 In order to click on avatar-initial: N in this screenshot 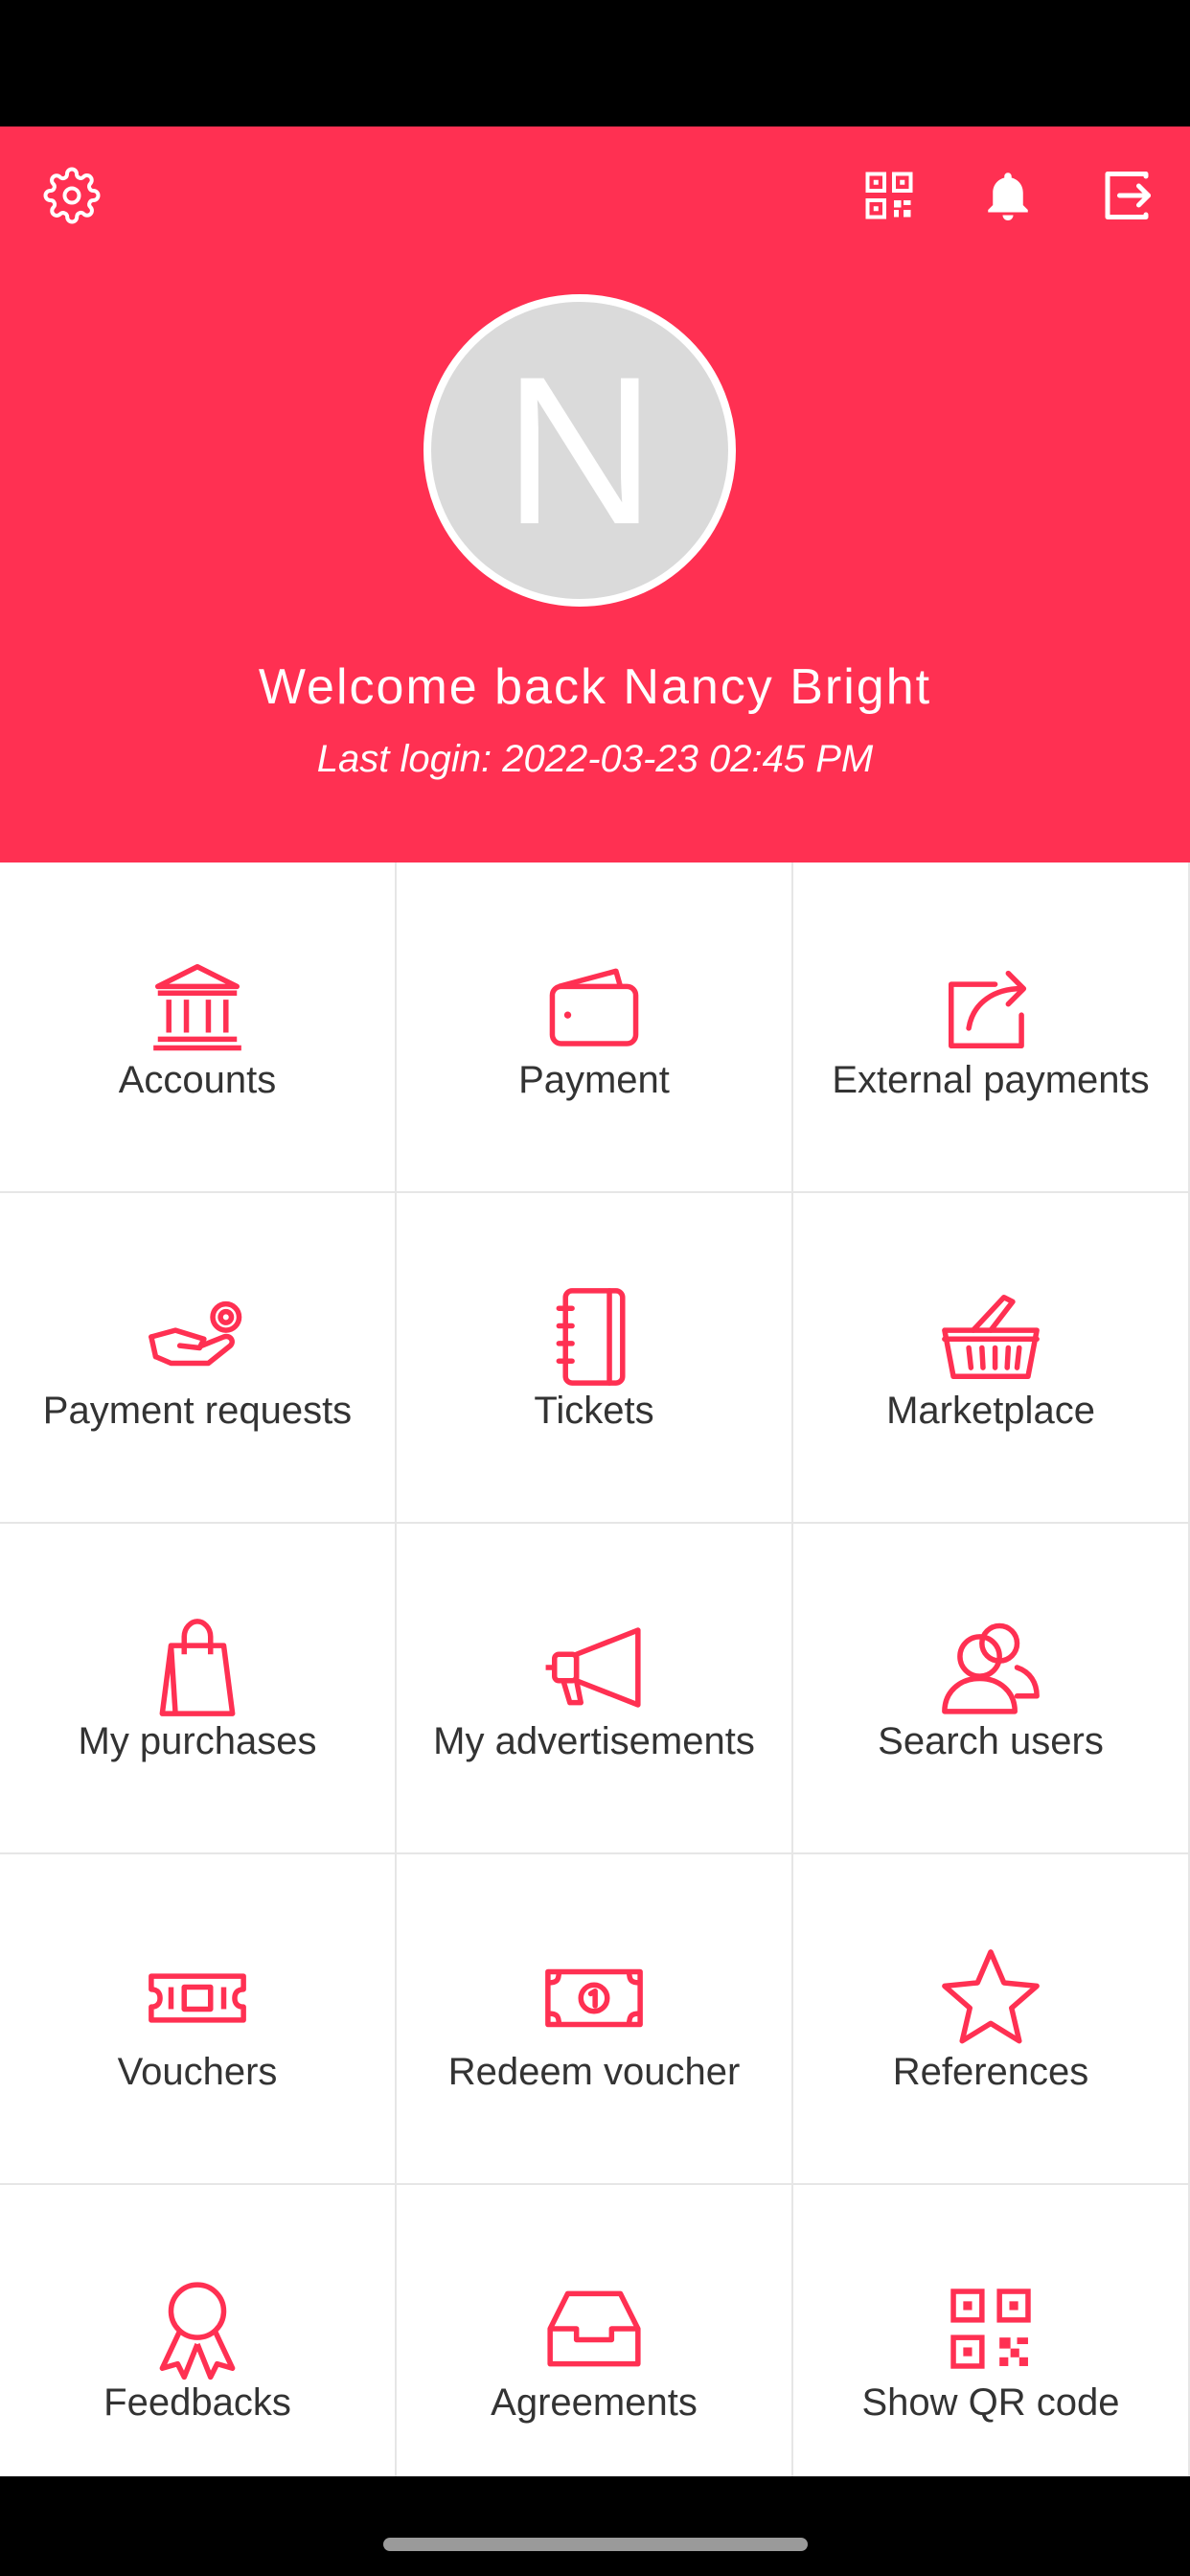, I will do `click(579, 450)`.